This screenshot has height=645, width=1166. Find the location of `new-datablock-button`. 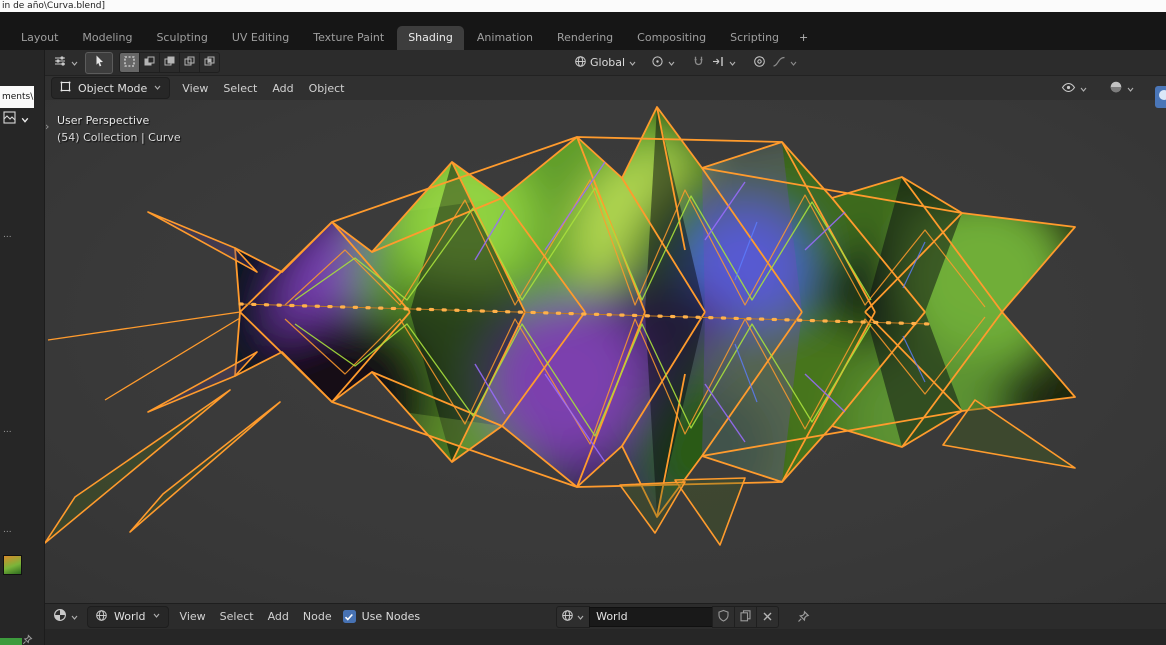

new-datablock-button is located at coordinates (746, 616).